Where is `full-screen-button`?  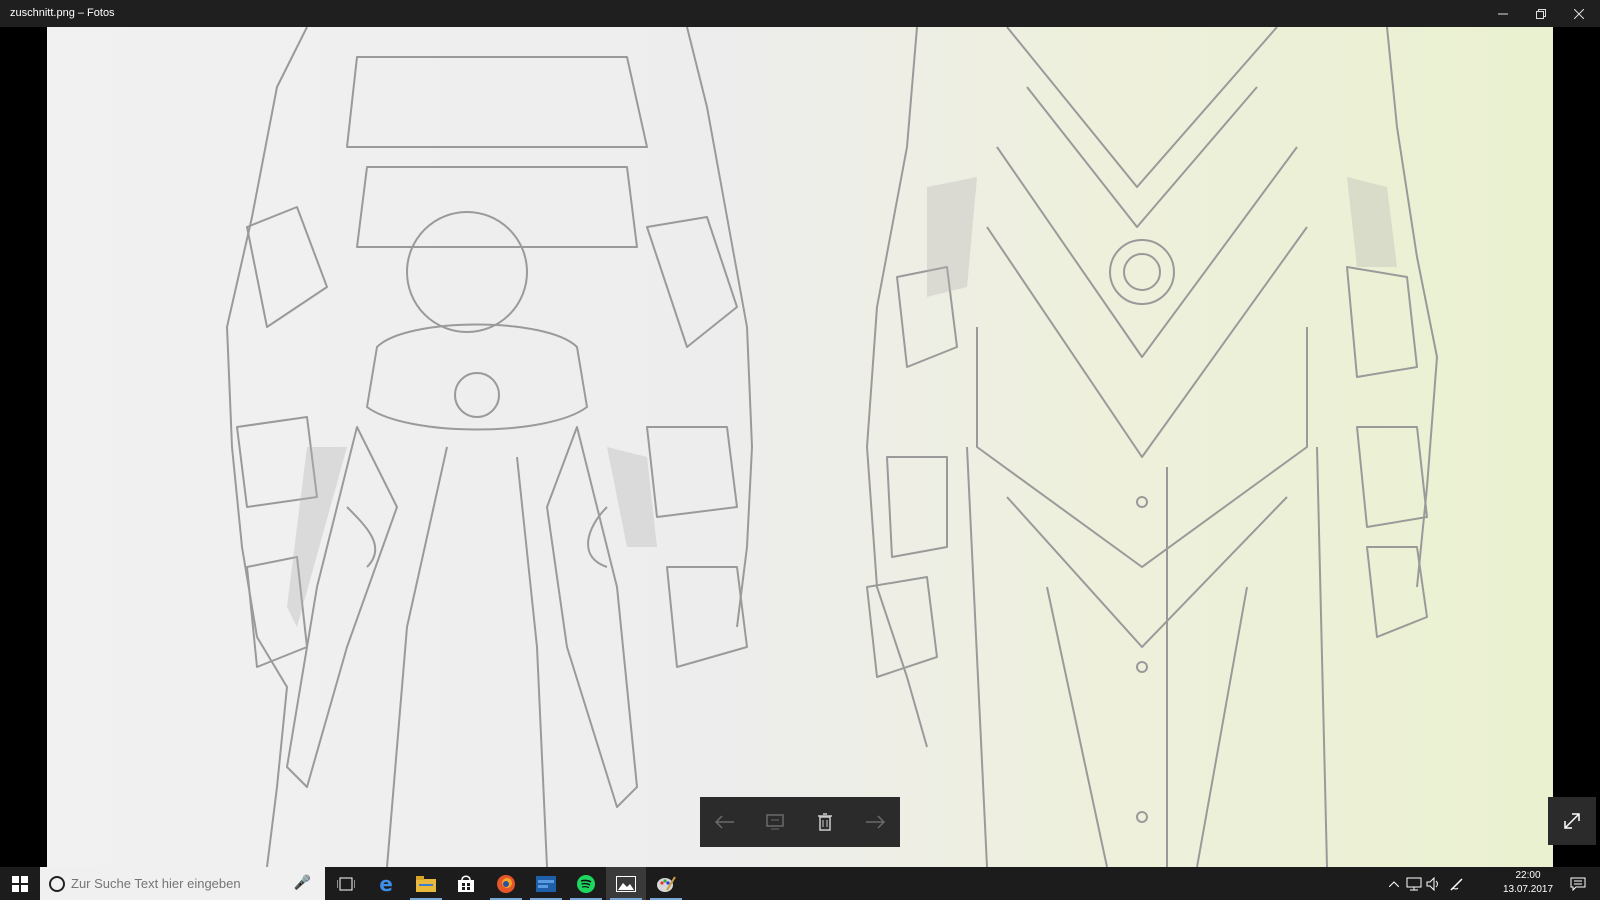
full-screen-button is located at coordinates (1572, 821).